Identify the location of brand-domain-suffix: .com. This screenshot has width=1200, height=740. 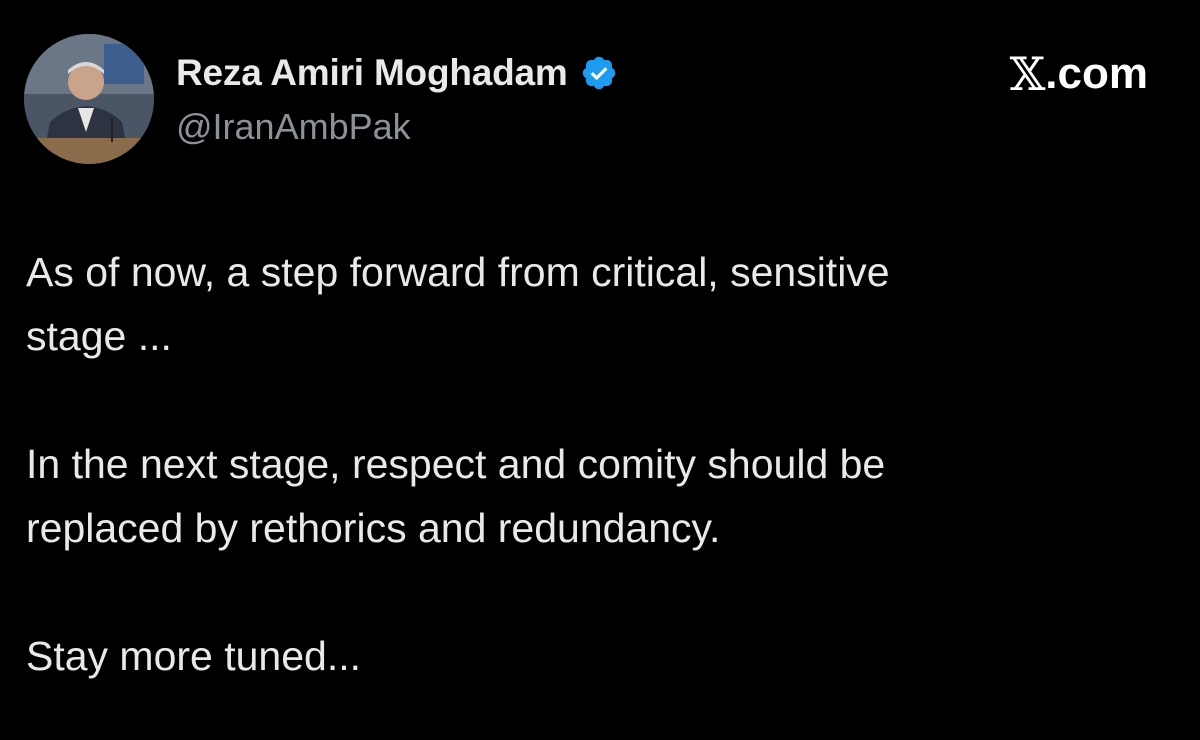
(1096, 73).